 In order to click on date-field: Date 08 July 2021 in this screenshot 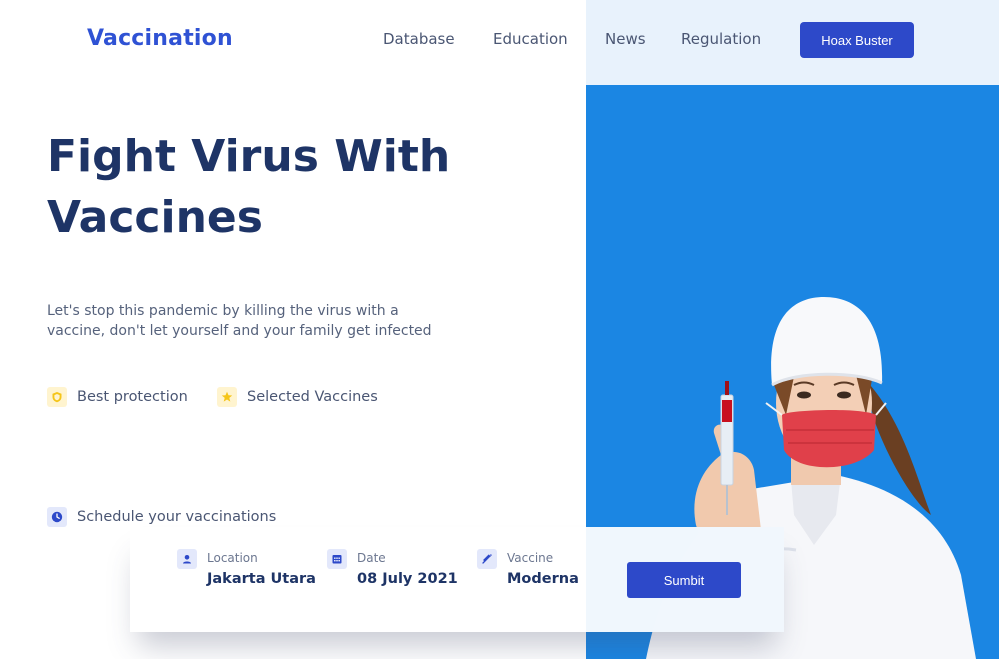, I will do `click(392, 568)`.